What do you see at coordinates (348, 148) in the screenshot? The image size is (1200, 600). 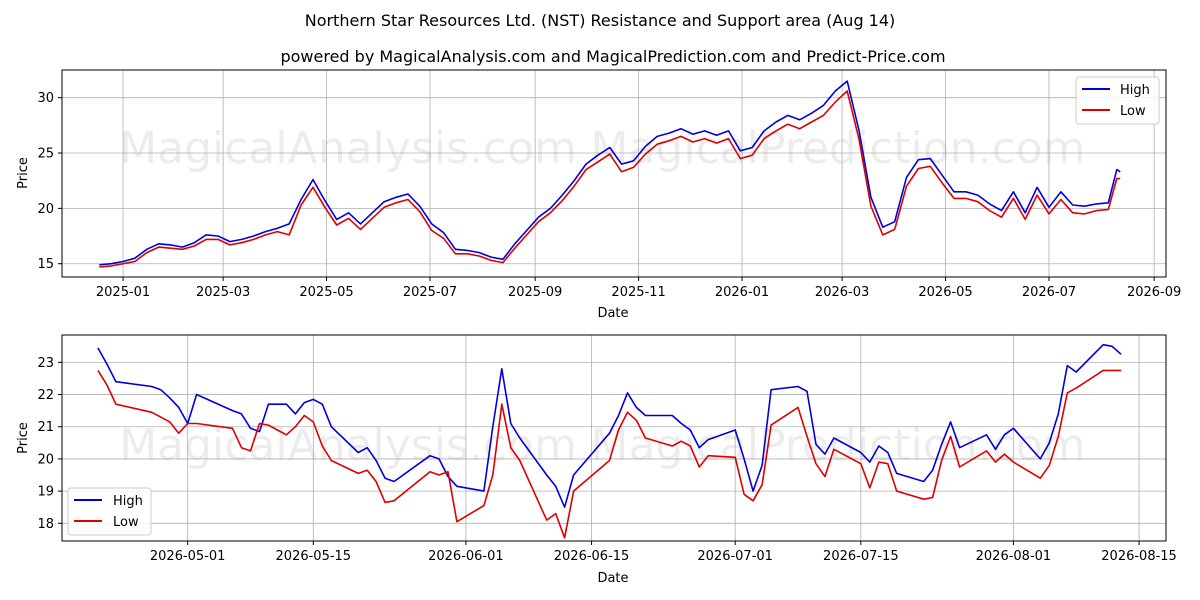 I see `watermark-top-left: MagicalAnalysis.com` at bounding box center [348, 148].